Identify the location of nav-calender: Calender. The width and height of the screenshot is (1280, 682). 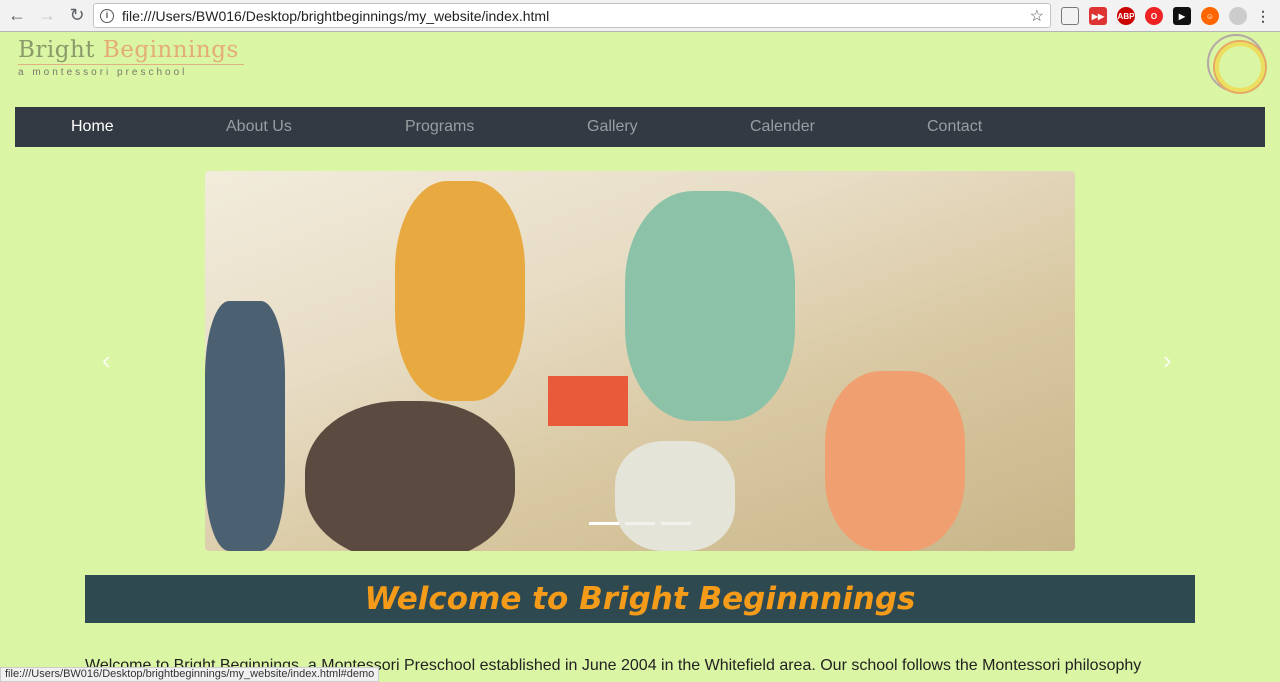
(782, 127).